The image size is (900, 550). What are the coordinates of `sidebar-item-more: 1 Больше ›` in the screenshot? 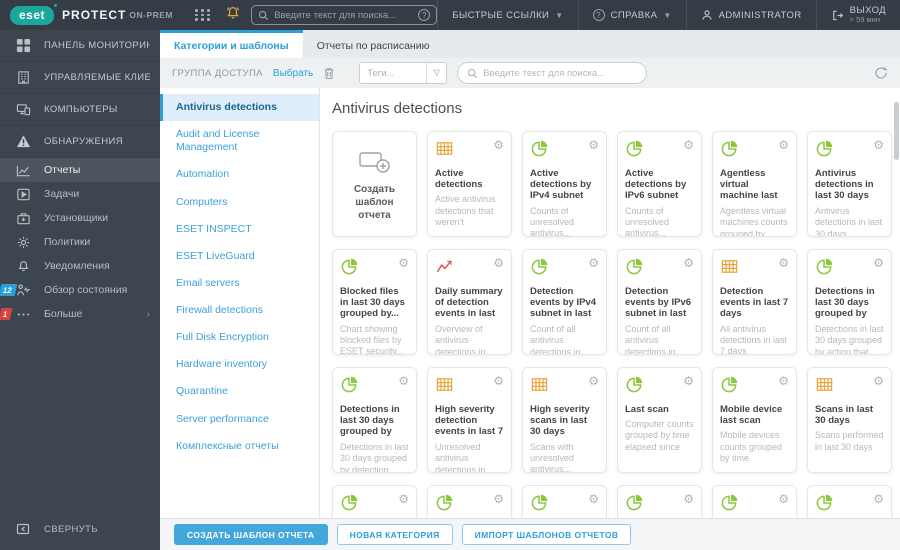 It's located at (80, 314).